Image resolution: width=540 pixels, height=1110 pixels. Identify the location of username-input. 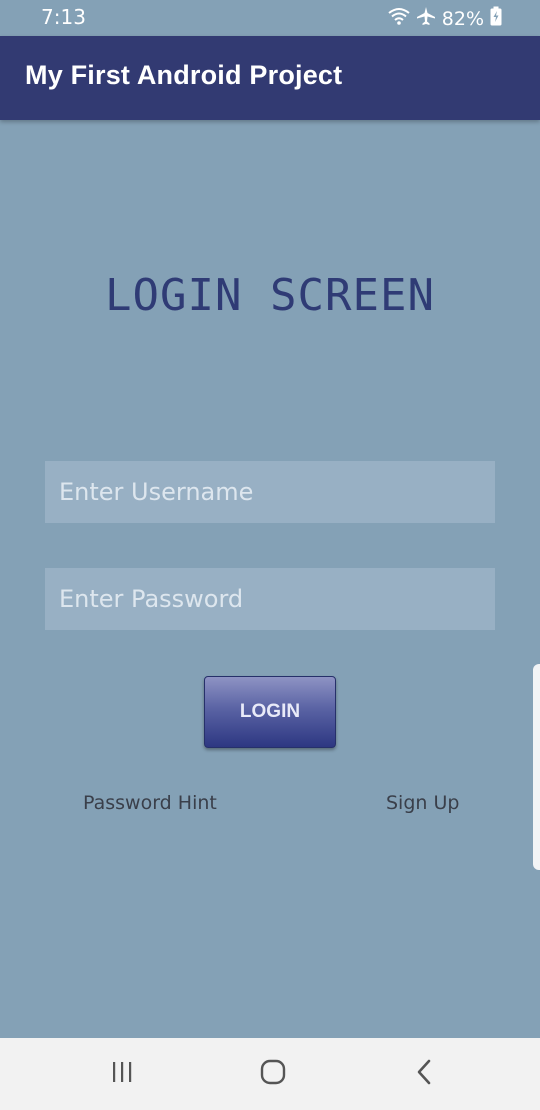
(270, 492).